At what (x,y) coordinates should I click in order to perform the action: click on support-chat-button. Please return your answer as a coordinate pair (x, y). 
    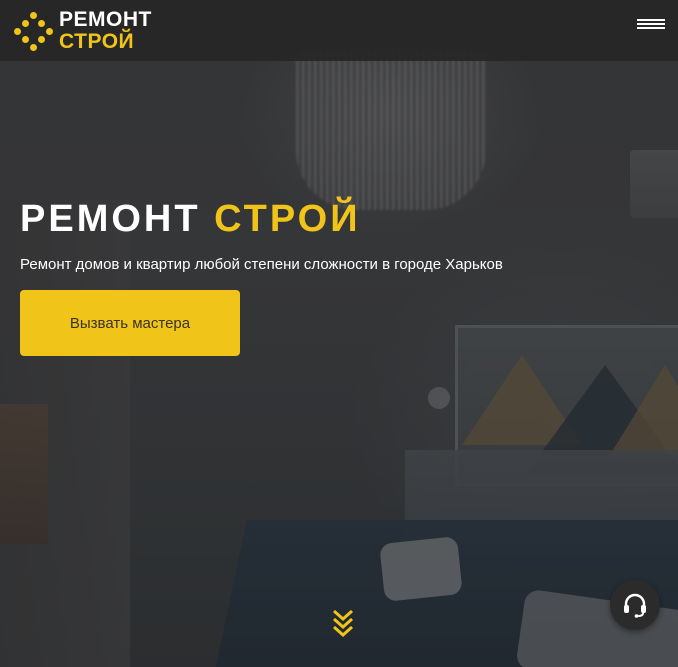
    Looking at the image, I should click on (635, 605).